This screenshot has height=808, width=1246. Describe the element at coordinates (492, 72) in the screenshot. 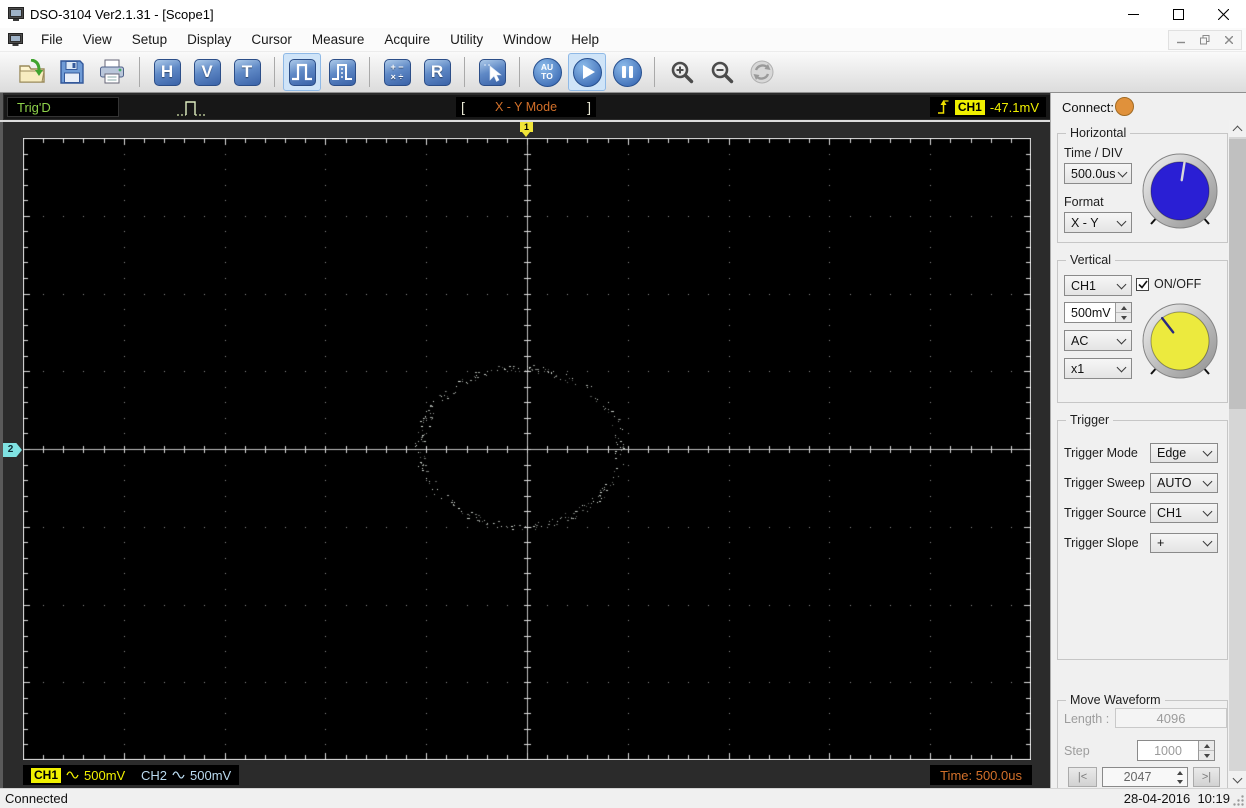

I see `cursor-measure-button` at that location.